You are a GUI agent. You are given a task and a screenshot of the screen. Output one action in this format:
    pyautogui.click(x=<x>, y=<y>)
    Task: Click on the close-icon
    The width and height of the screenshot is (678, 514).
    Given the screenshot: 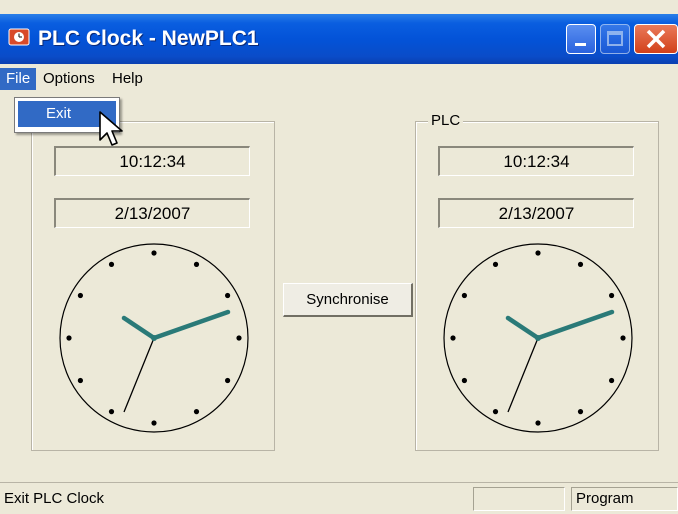 What is the action you would take?
    pyautogui.click(x=656, y=39)
    